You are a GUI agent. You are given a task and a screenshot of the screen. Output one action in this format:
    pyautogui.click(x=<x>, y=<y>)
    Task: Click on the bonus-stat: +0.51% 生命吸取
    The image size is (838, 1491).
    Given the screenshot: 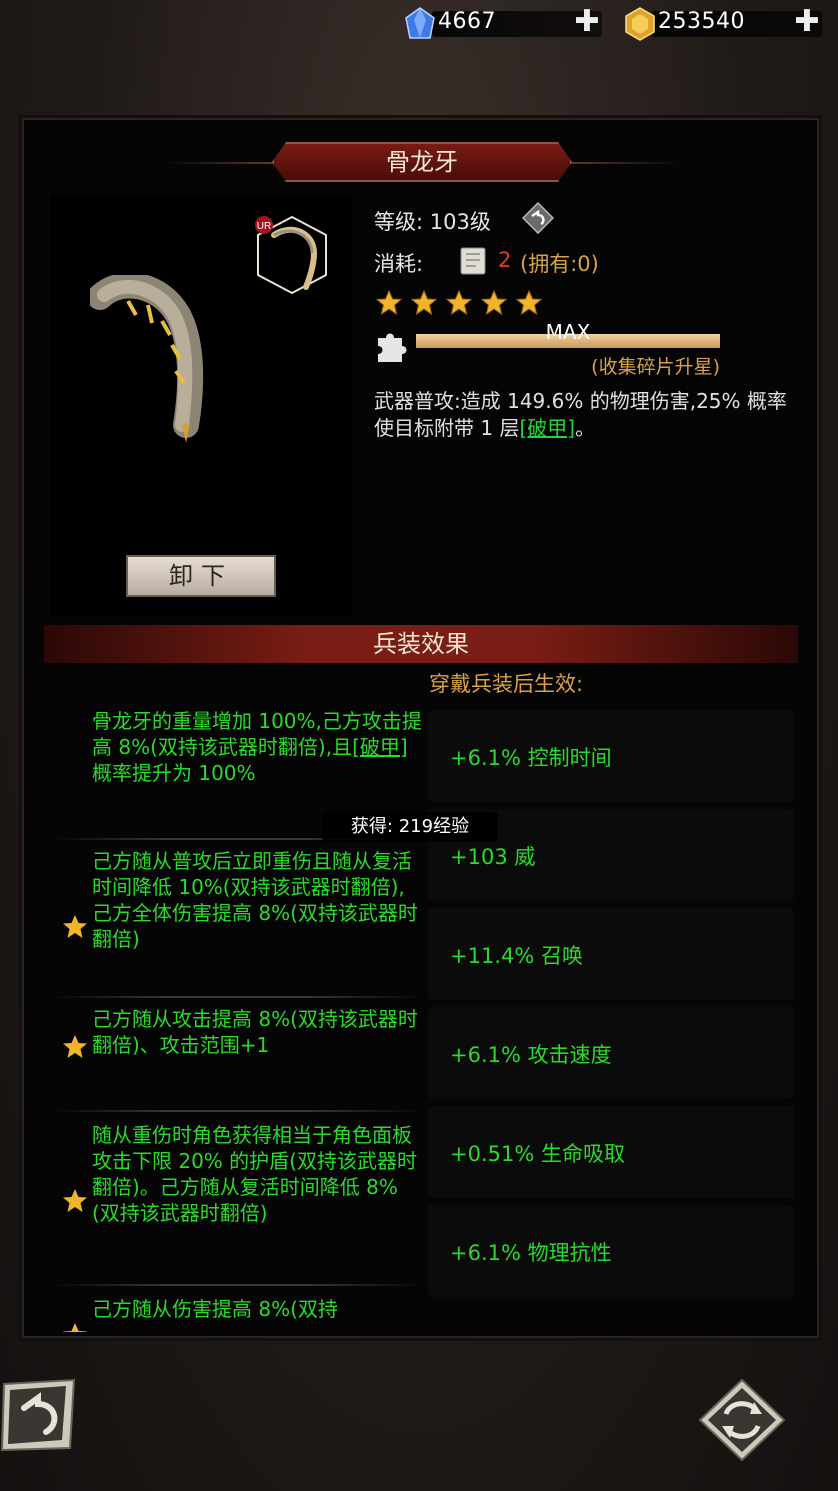 What is the action you would take?
    pyautogui.click(x=611, y=1152)
    